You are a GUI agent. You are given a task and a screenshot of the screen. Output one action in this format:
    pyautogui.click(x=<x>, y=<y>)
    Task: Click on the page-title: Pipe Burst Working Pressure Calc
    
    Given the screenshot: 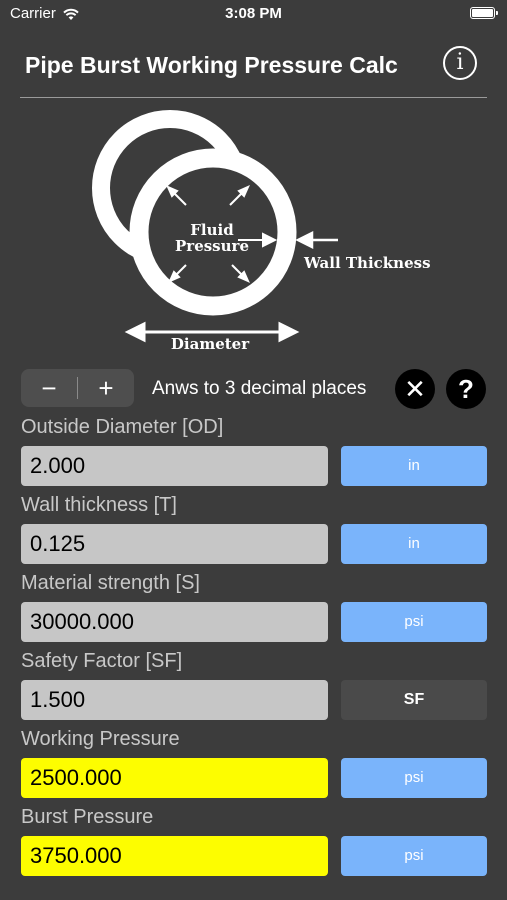 What is the action you would take?
    pyautogui.click(x=211, y=65)
    